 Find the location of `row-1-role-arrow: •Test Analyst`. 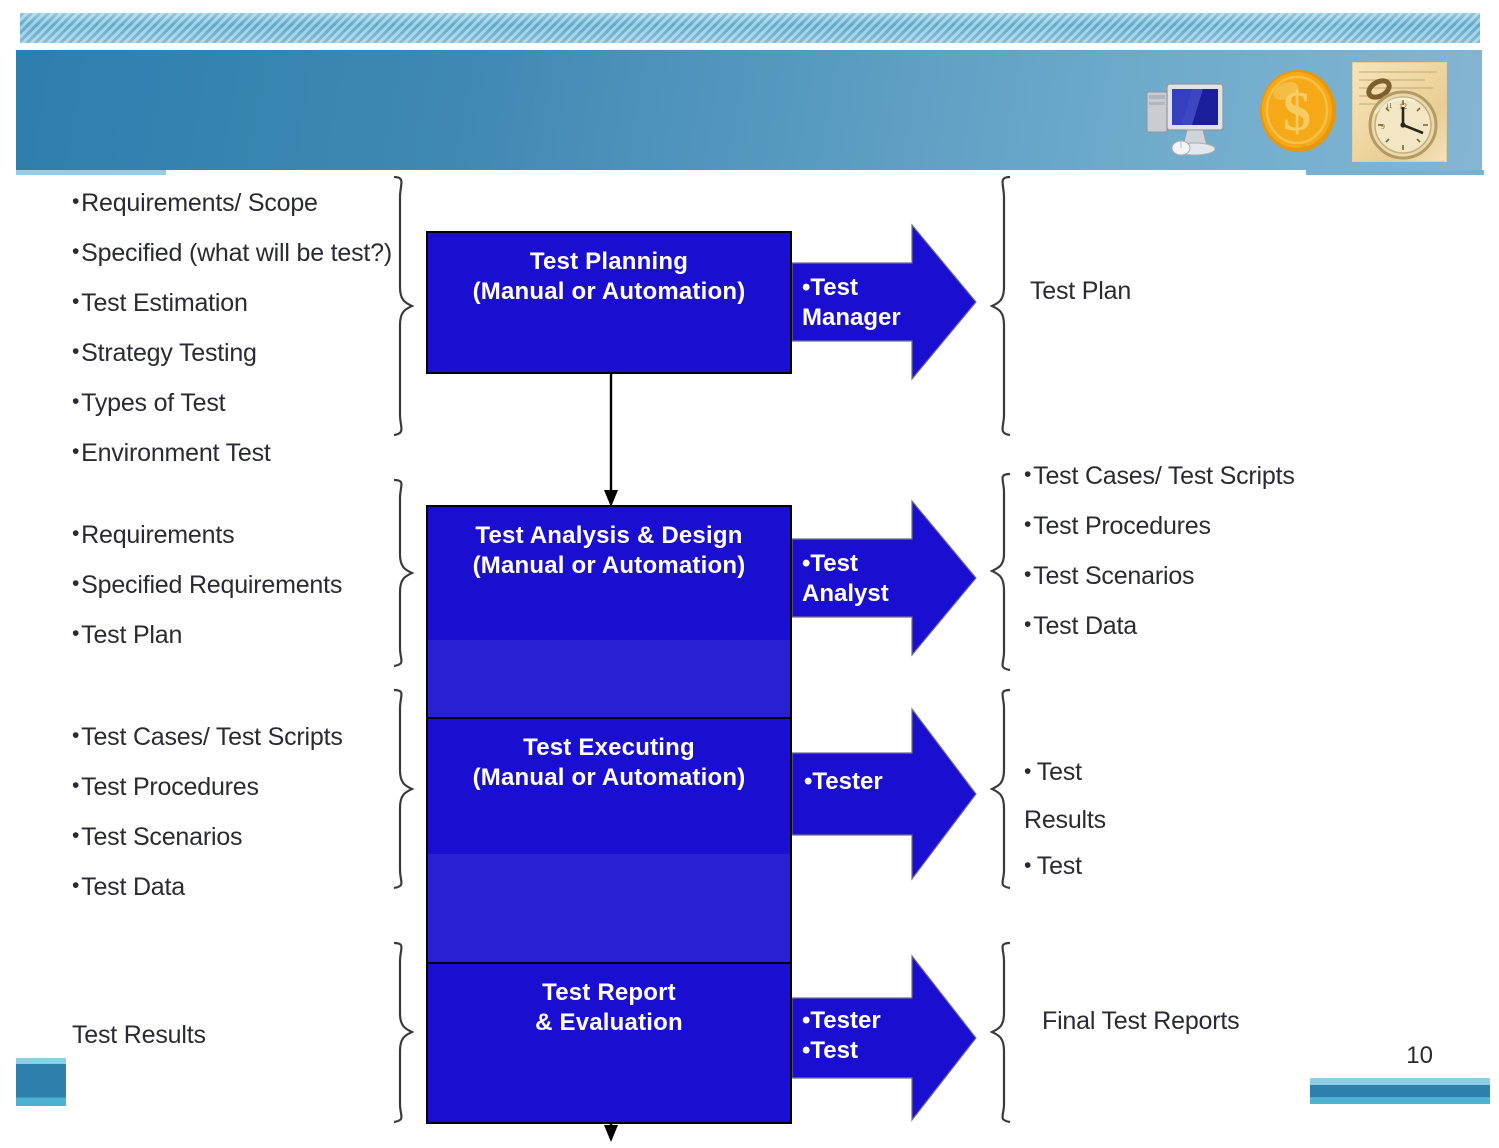

row-1-role-arrow: •Test Analyst is located at coordinates (884, 581).